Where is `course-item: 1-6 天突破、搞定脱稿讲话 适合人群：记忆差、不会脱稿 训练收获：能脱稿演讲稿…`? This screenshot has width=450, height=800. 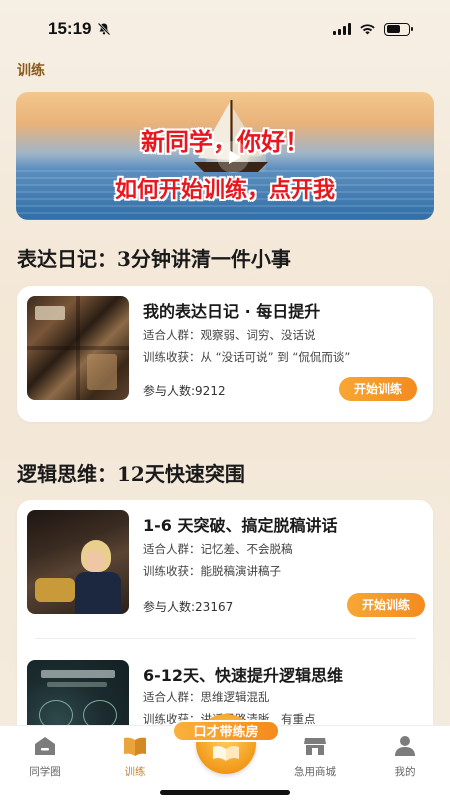 course-item: 1-6 天突破、搞定脱稿讲话 适合人群：记忆差、不会脱稿 训练收获：能脱稿演讲稿… is located at coordinates (226, 565).